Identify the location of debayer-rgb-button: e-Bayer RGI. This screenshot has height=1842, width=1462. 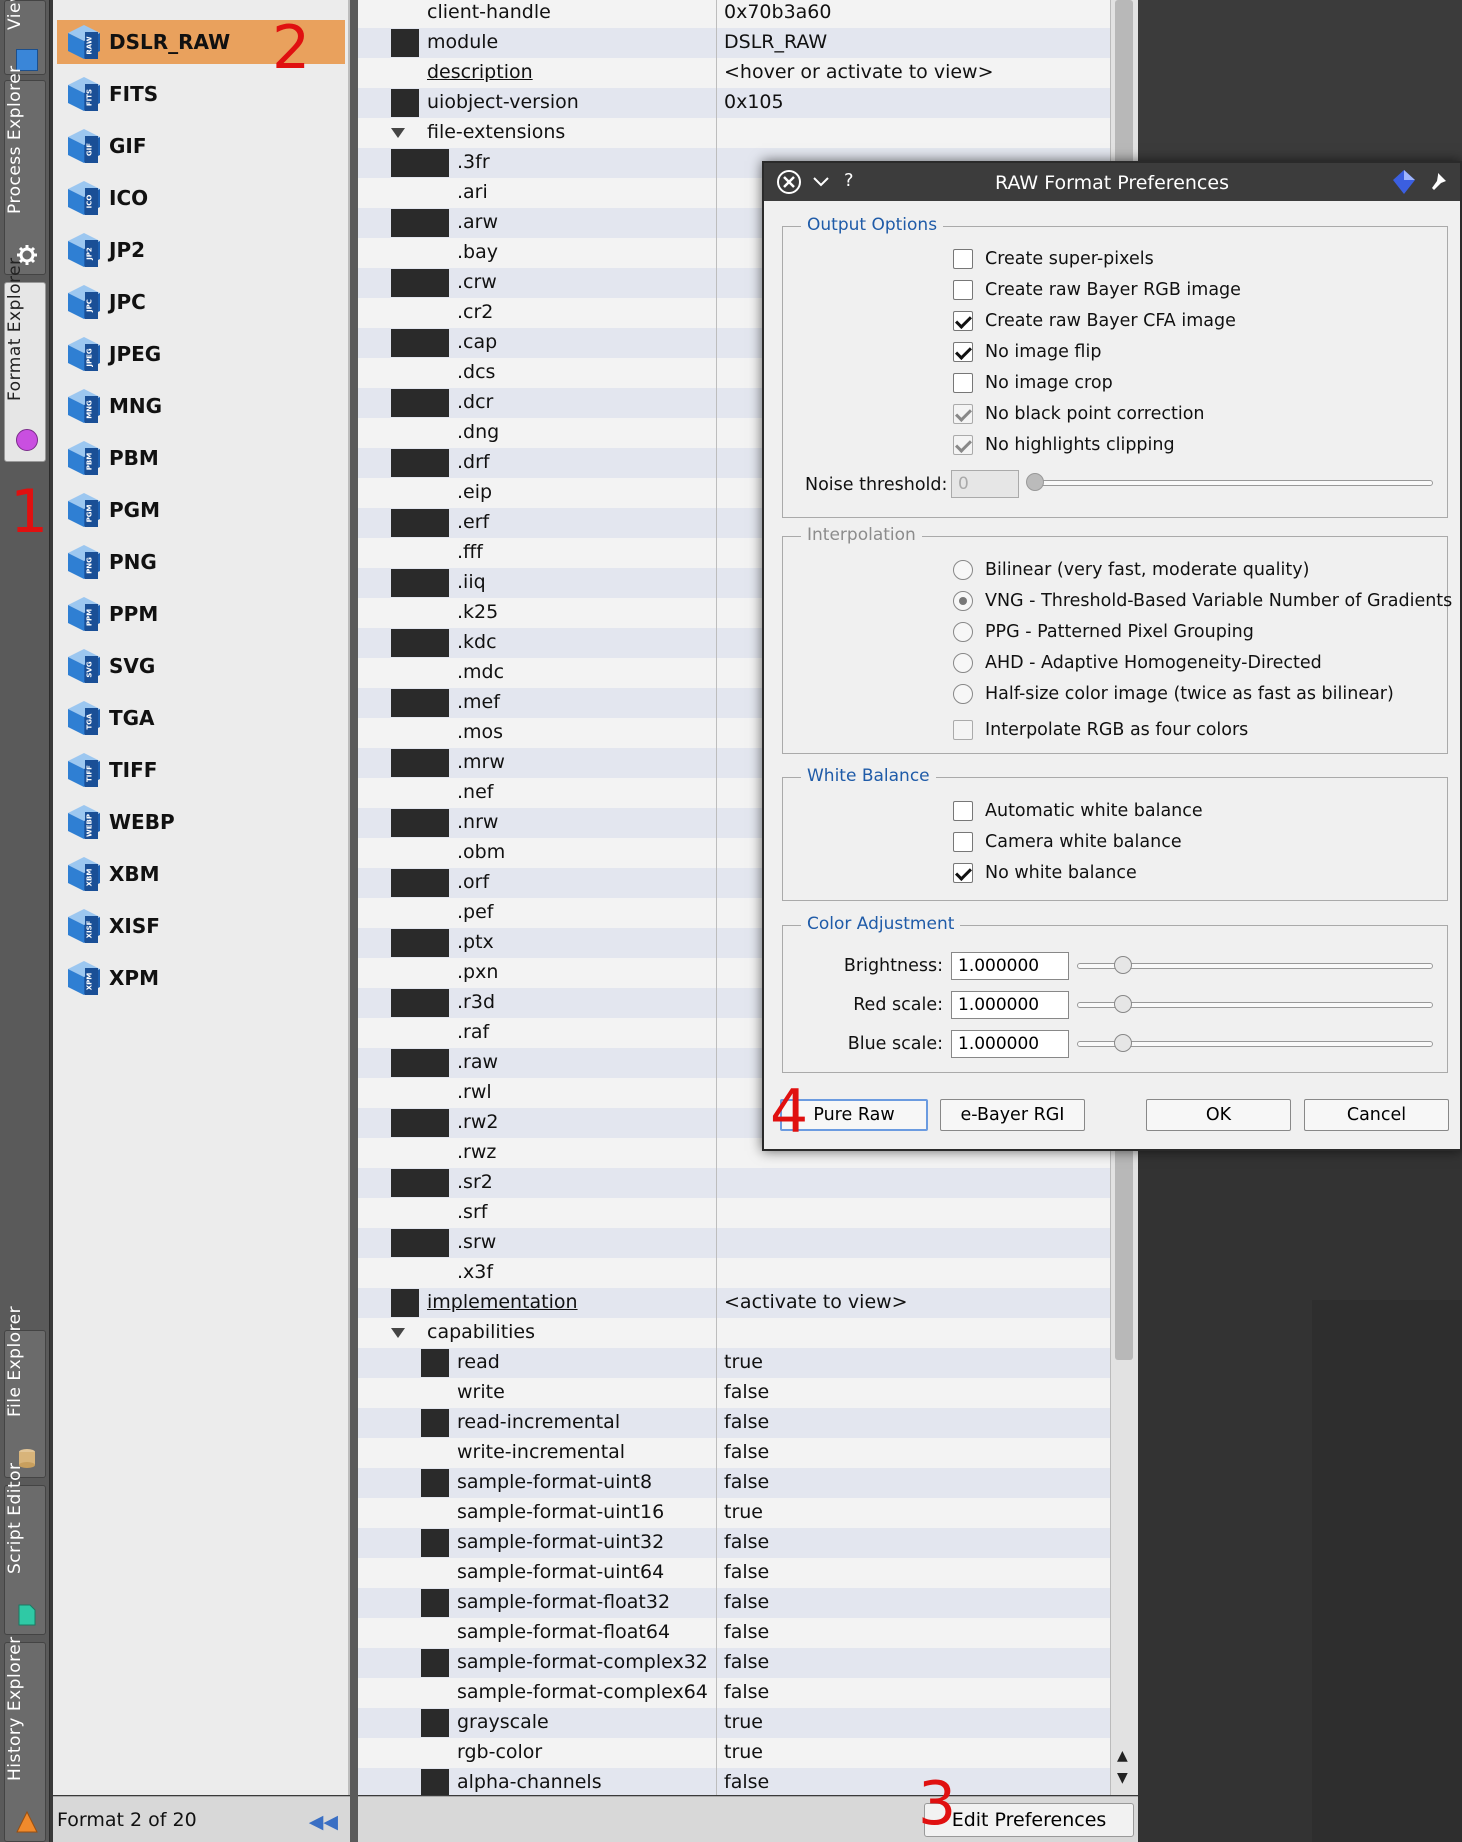
(1012, 1115).